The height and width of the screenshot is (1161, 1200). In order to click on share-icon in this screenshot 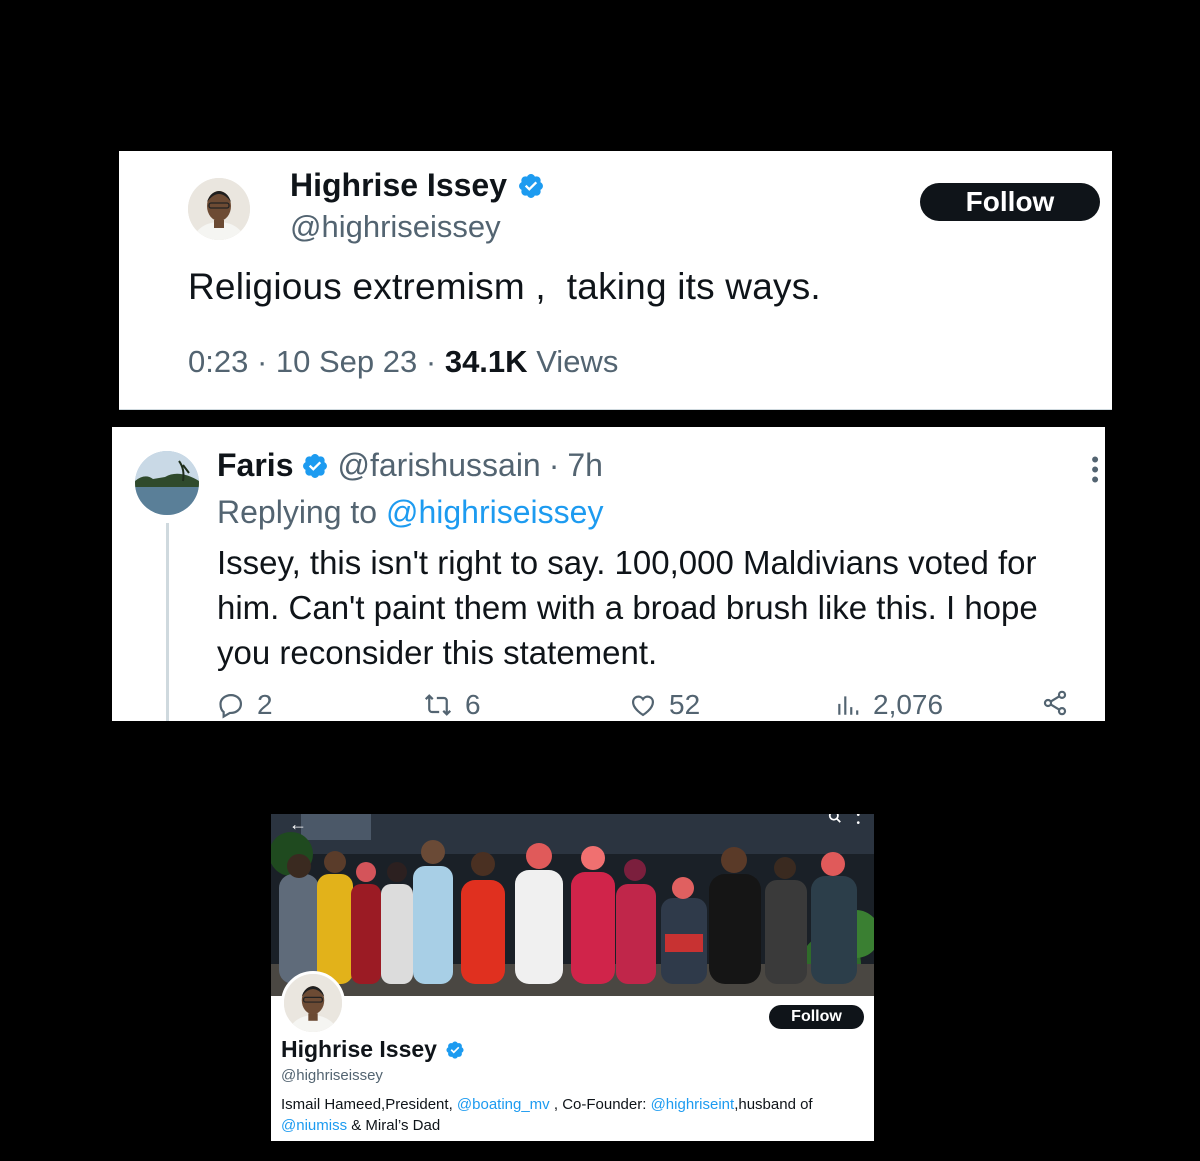, I will do `click(1055, 703)`.